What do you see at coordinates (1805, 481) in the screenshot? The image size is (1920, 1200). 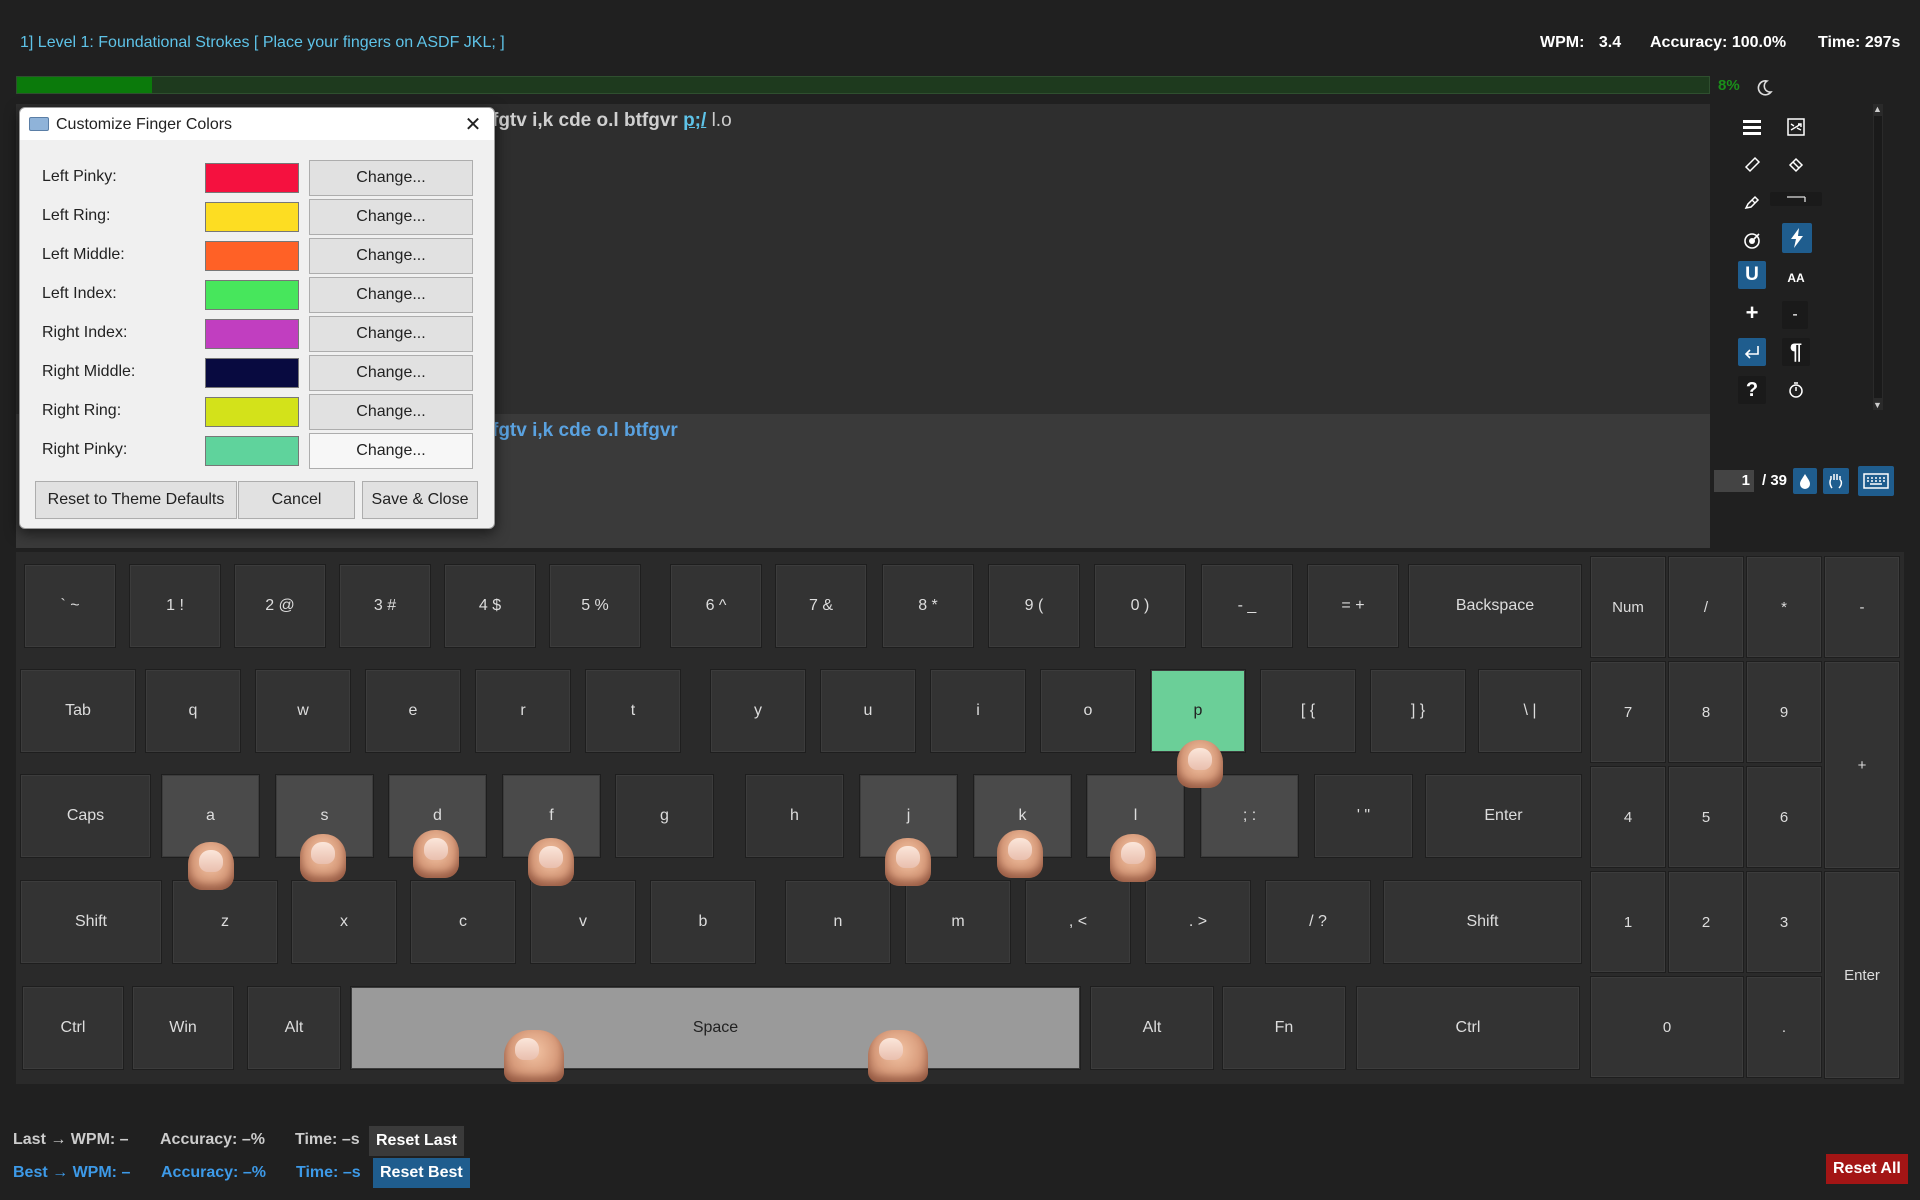 I see `water-drop-icon` at bounding box center [1805, 481].